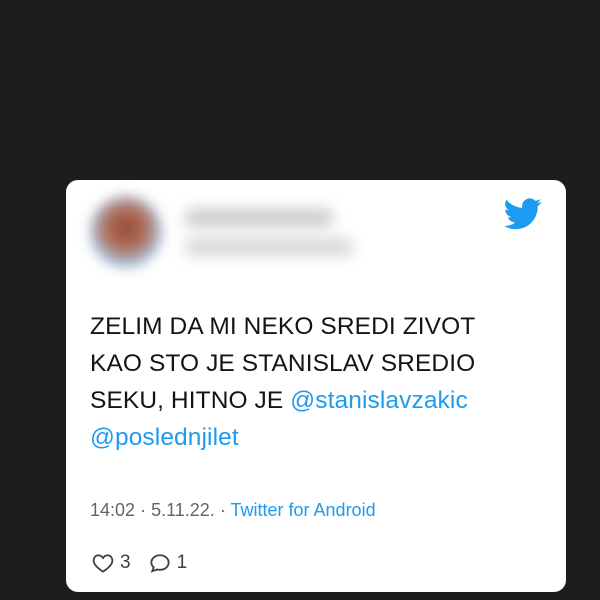 The height and width of the screenshot is (600, 600). I want to click on reply-count: 1, so click(182, 562).